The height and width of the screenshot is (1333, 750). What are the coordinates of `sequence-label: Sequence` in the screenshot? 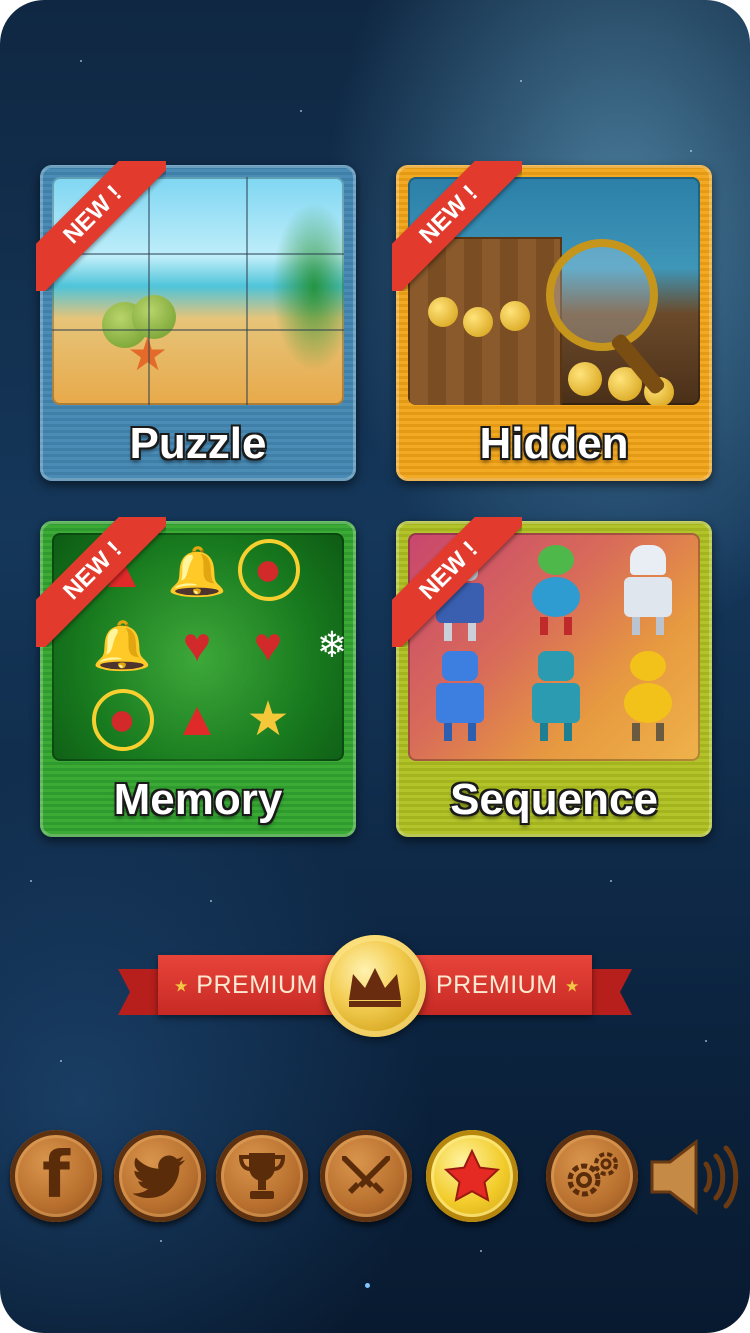 It's located at (554, 799).